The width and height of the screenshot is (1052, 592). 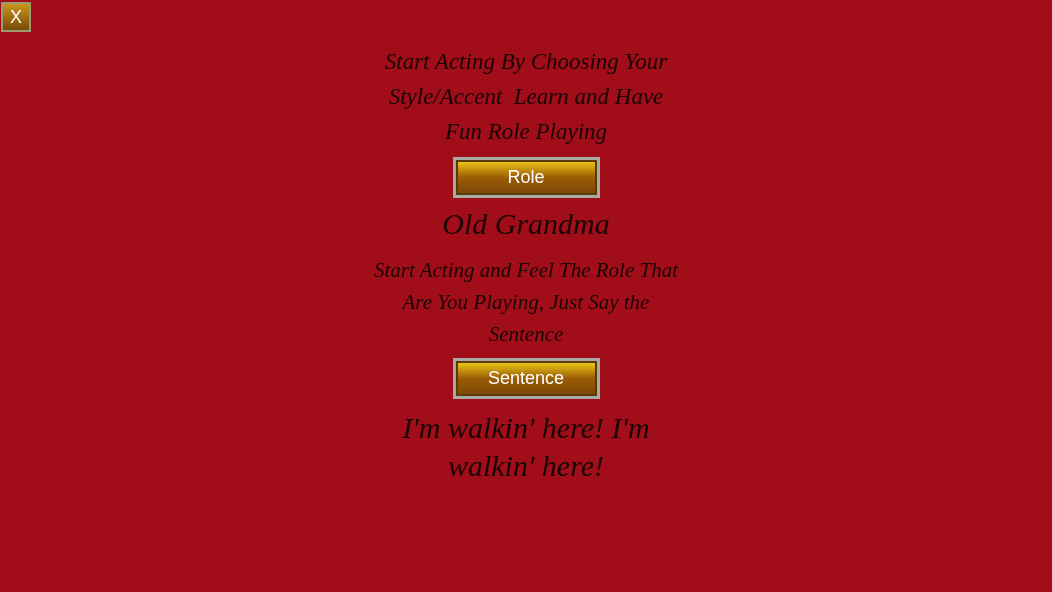 What do you see at coordinates (526, 378) in the screenshot?
I see `sentence-button: Sentence` at bounding box center [526, 378].